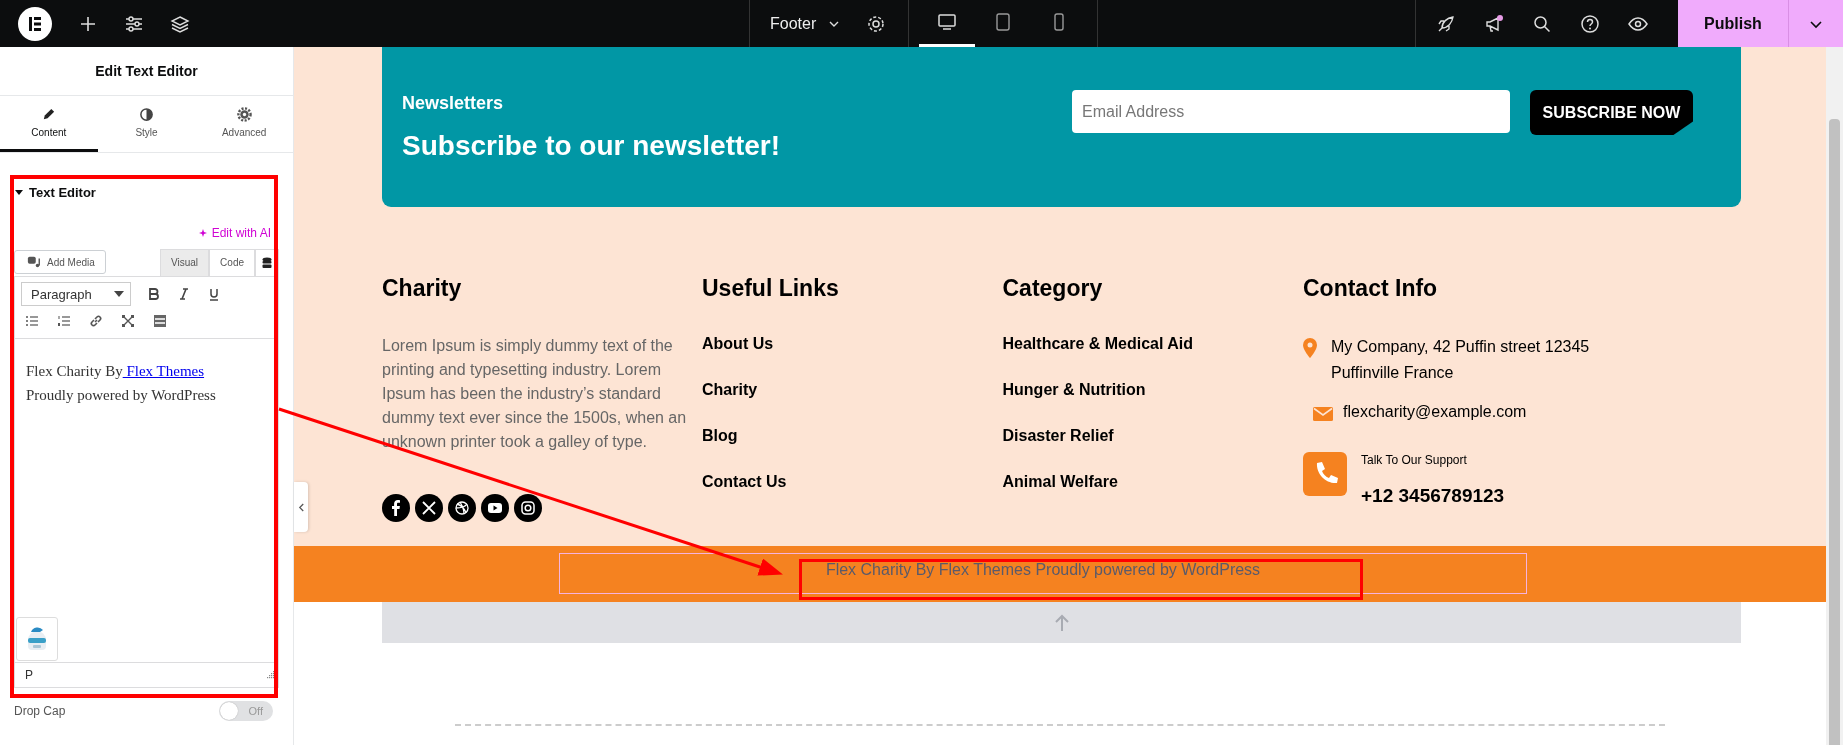  What do you see at coordinates (422, 288) in the screenshot?
I see `column-heading: Charity` at bounding box center [422, 288].